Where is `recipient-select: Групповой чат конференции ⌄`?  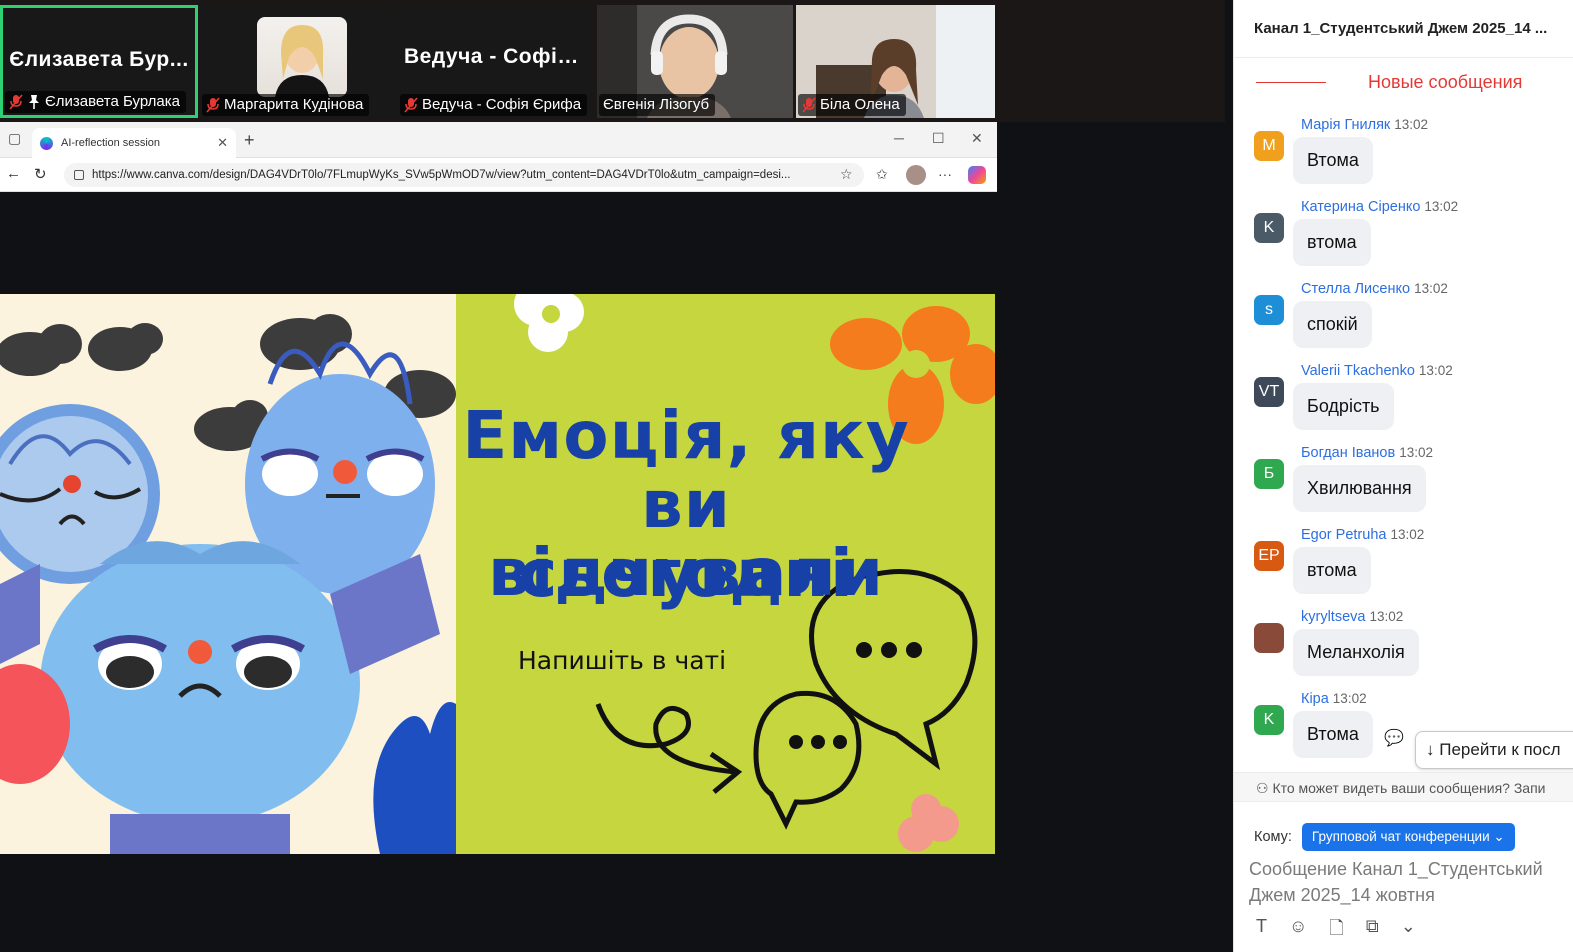 recipient-select: Групповой чат конференции ⌄ is located at coordinates (1408, 837).